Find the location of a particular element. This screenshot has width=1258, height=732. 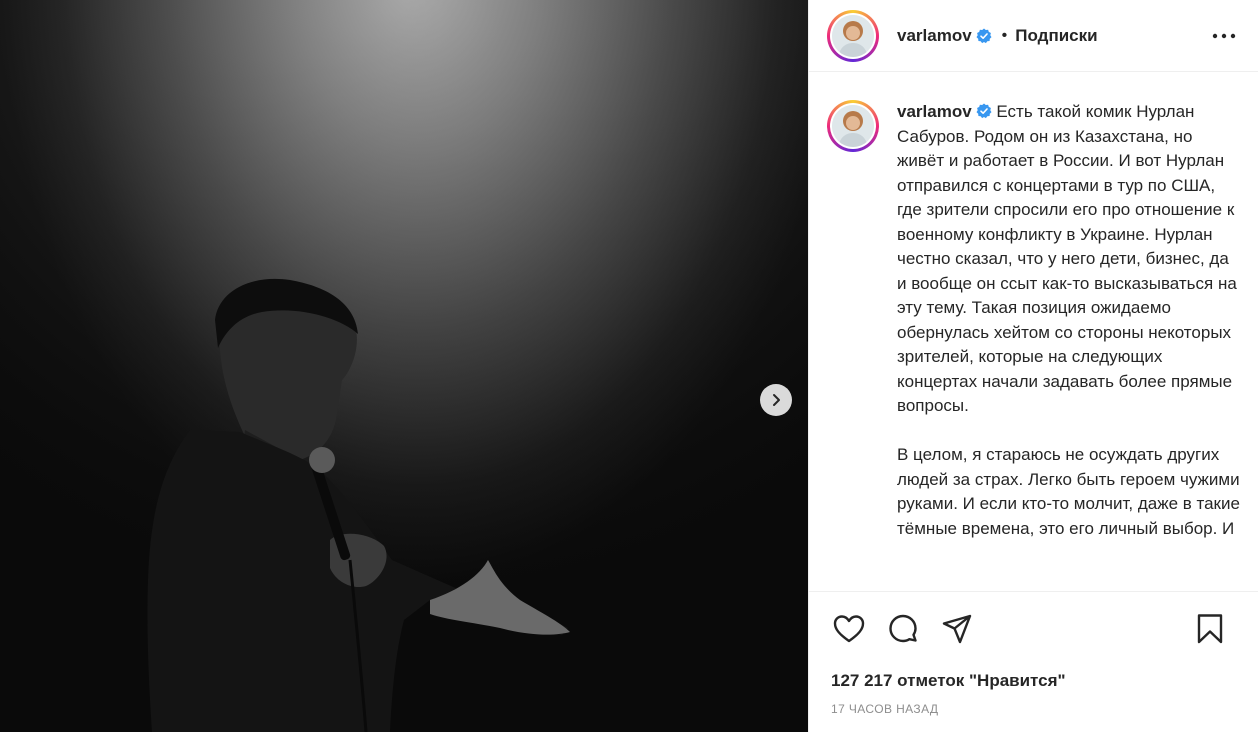

caption-avatar is located at coordinates (853, 126).